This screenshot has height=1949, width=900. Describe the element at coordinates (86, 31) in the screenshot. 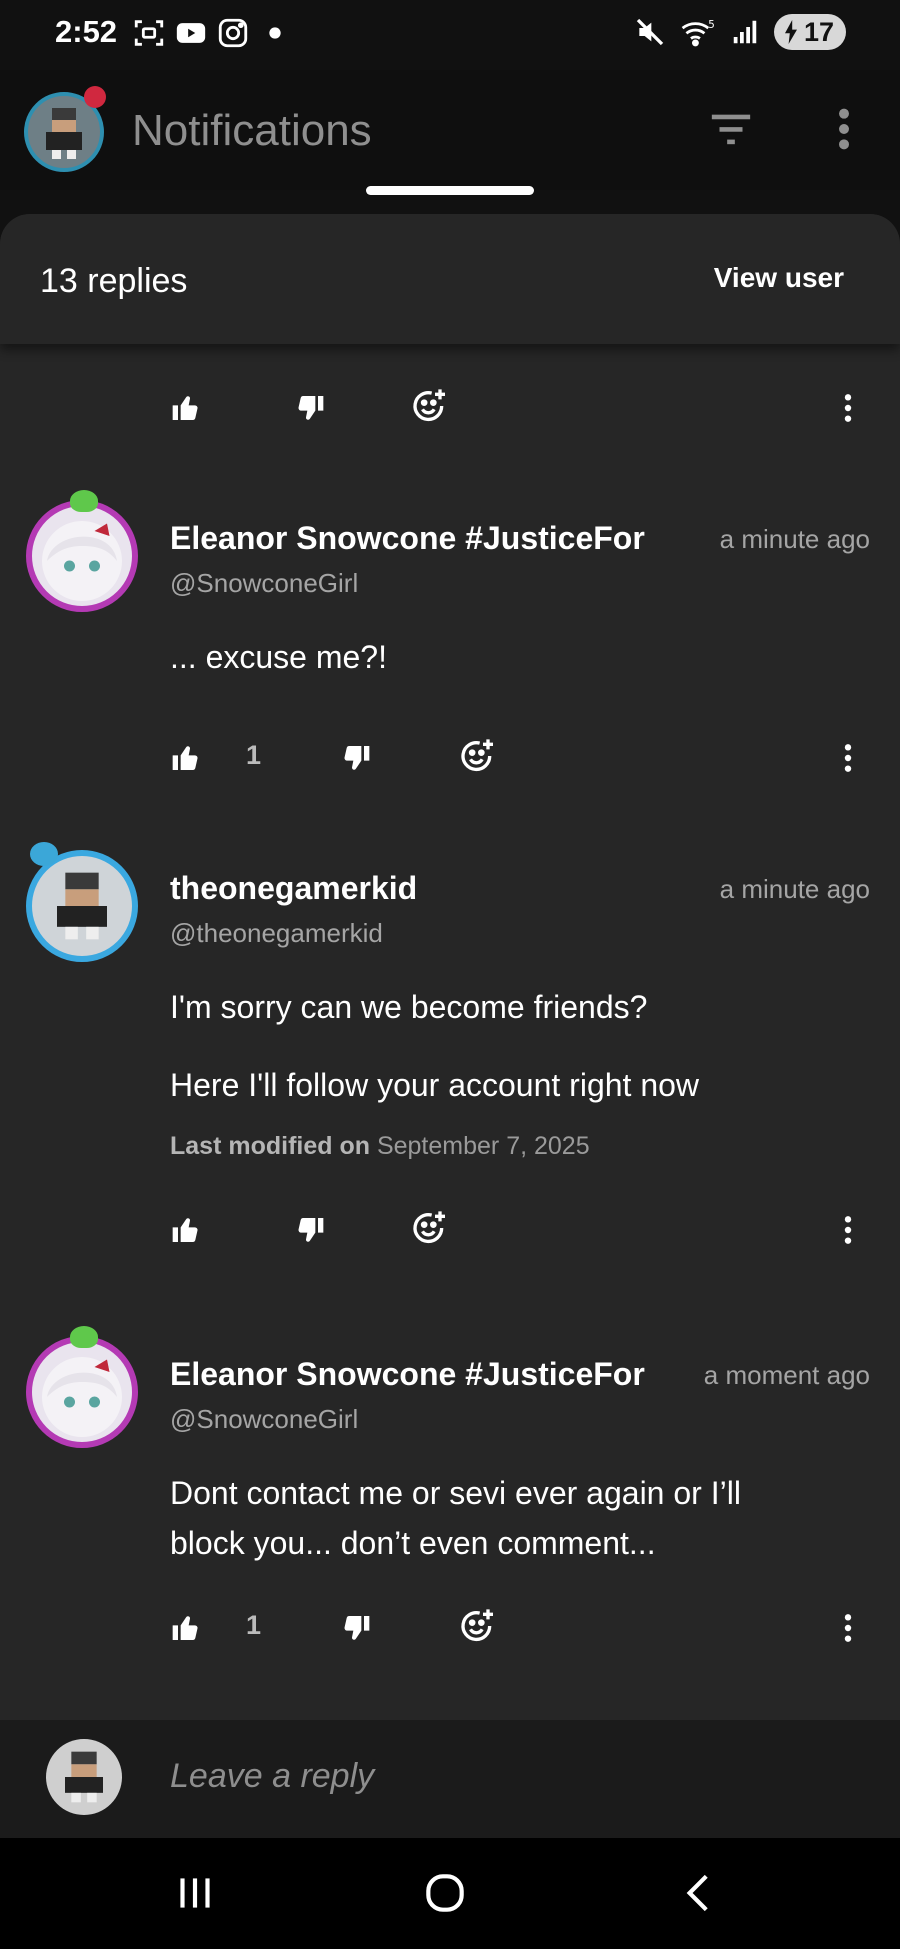

I see `status-time: 2:52` at that location.